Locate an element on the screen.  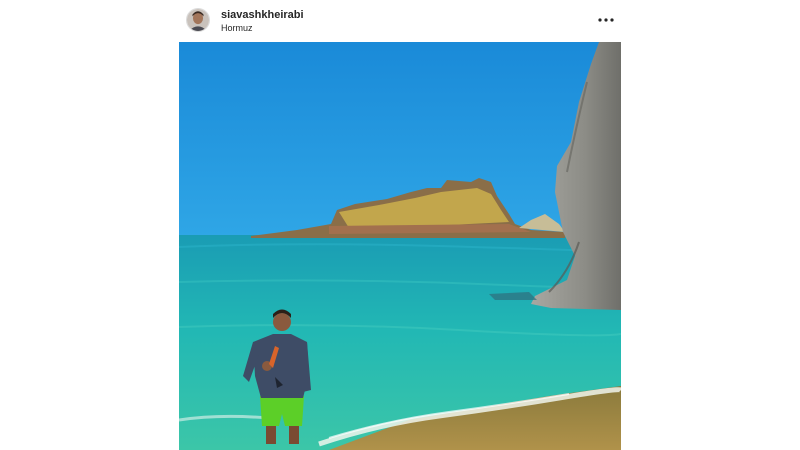
more-options-button is located at coordinates (606, 20).